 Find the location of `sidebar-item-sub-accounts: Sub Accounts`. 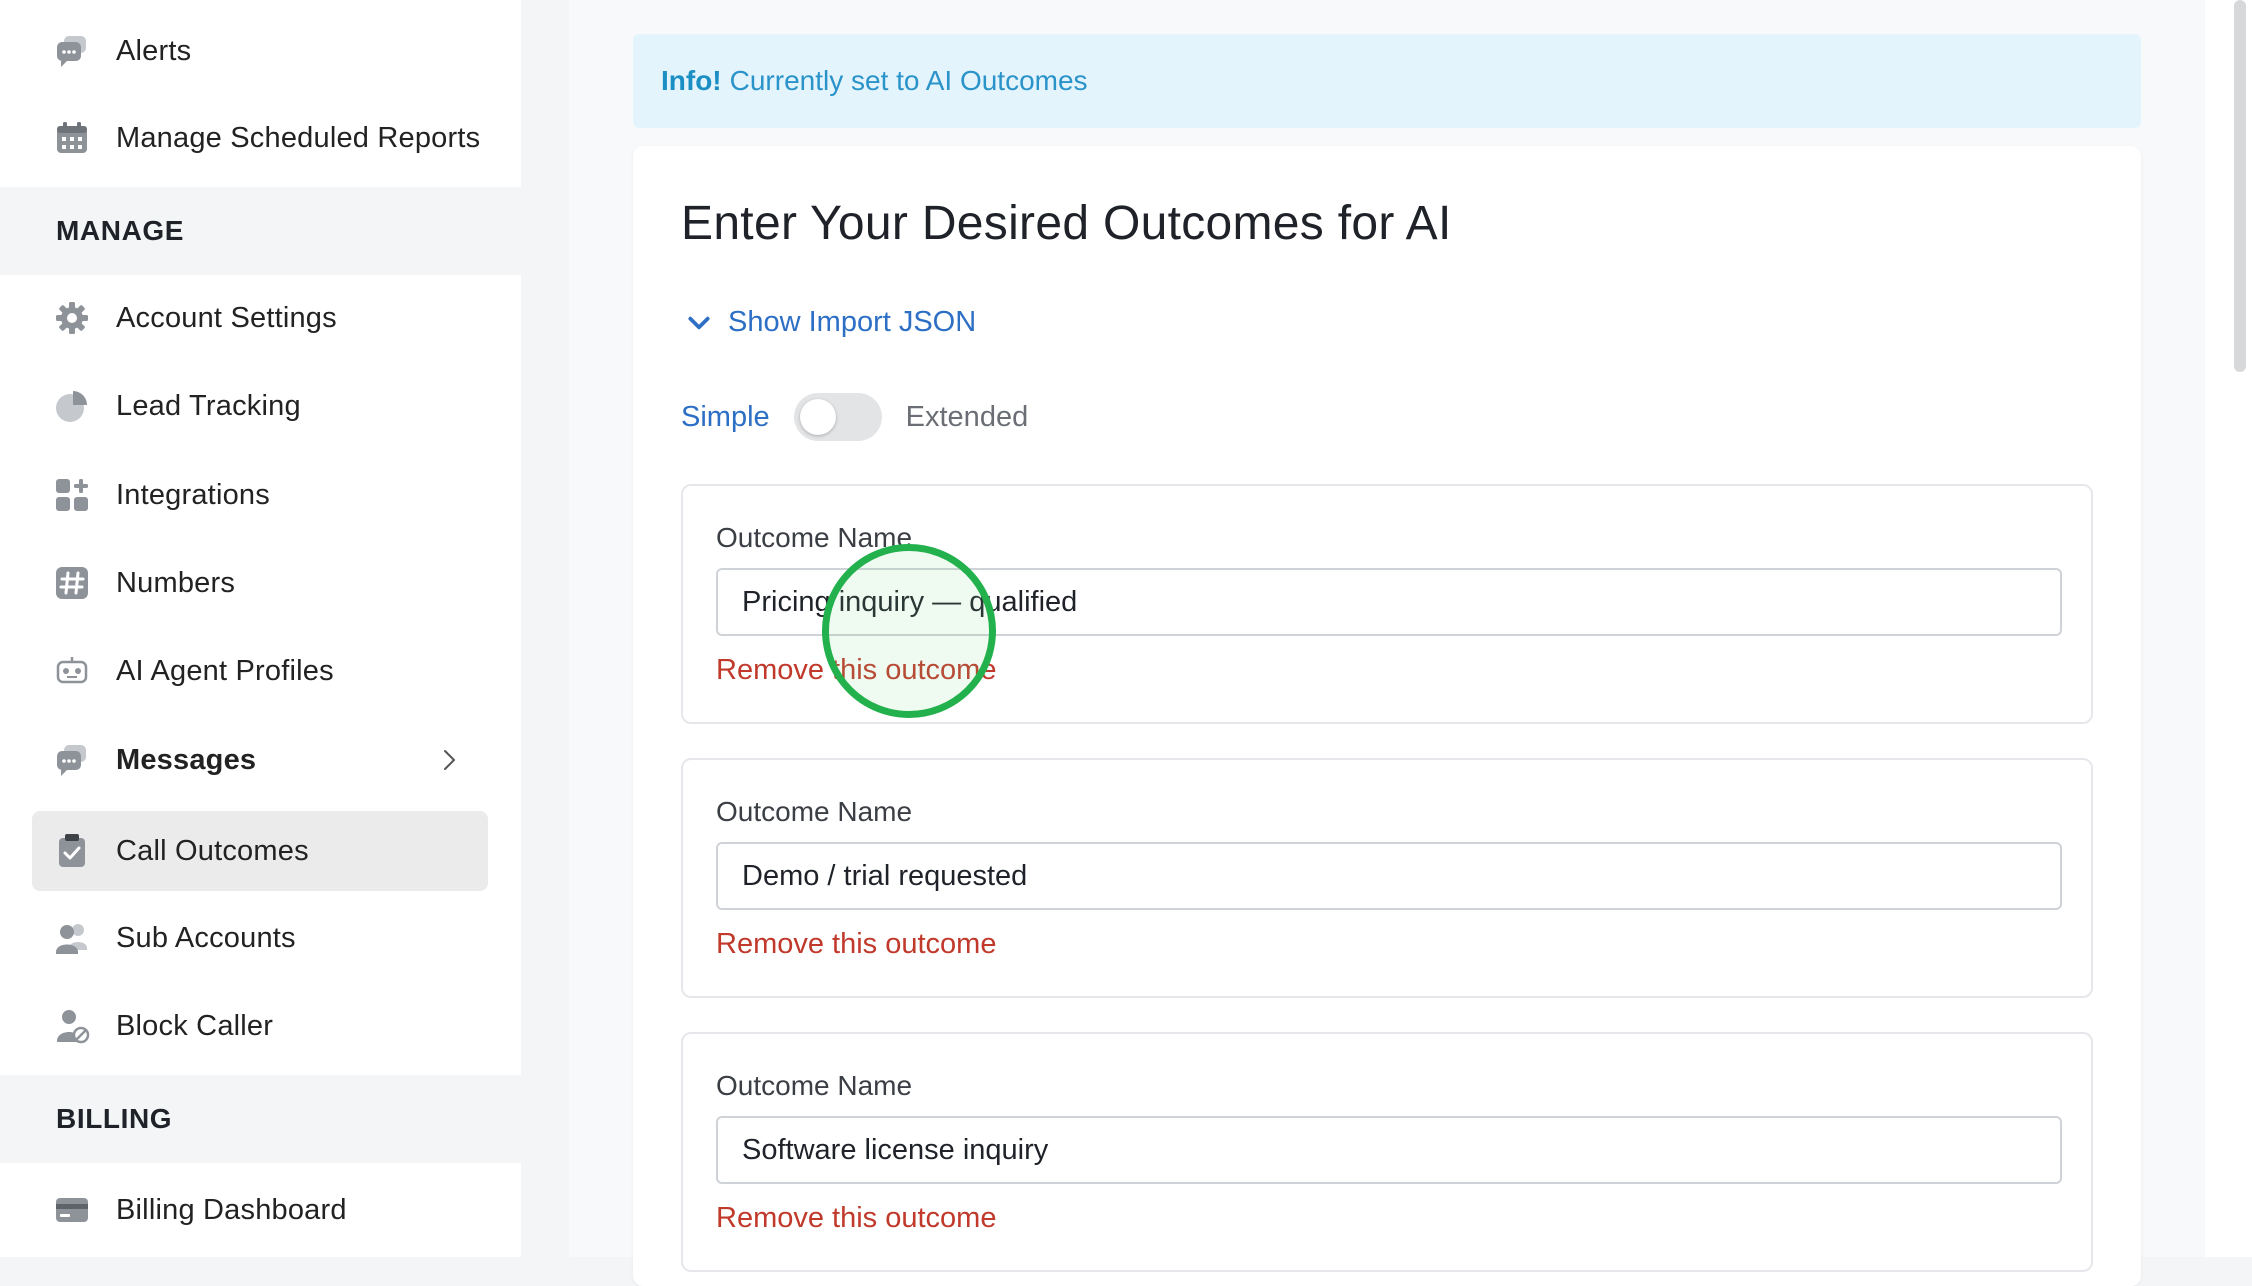

sidebar-item-sub-accounts: Sub Accounts is located at coordinates (260, 938).